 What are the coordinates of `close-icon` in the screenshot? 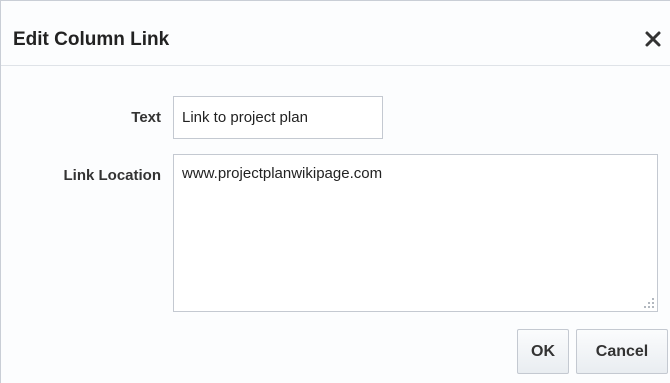 It's located at (653, 39).